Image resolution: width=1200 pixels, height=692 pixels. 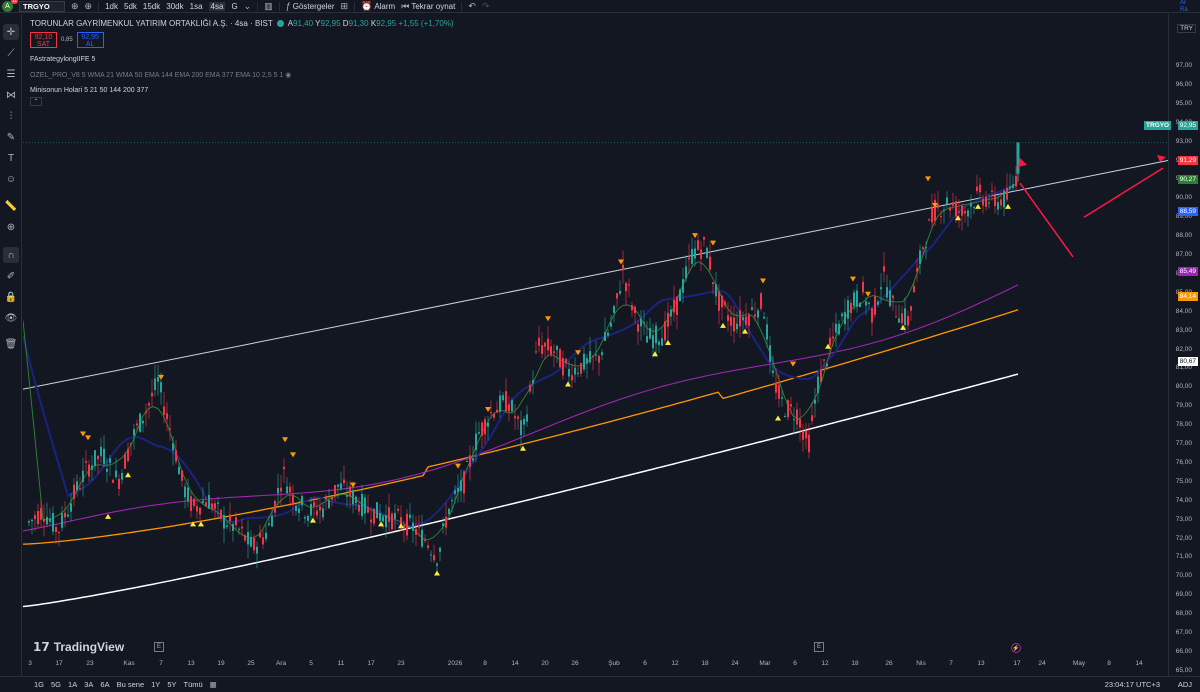 I want to click on symbol-search-input: TRGYO, so click(x=42, y=6).